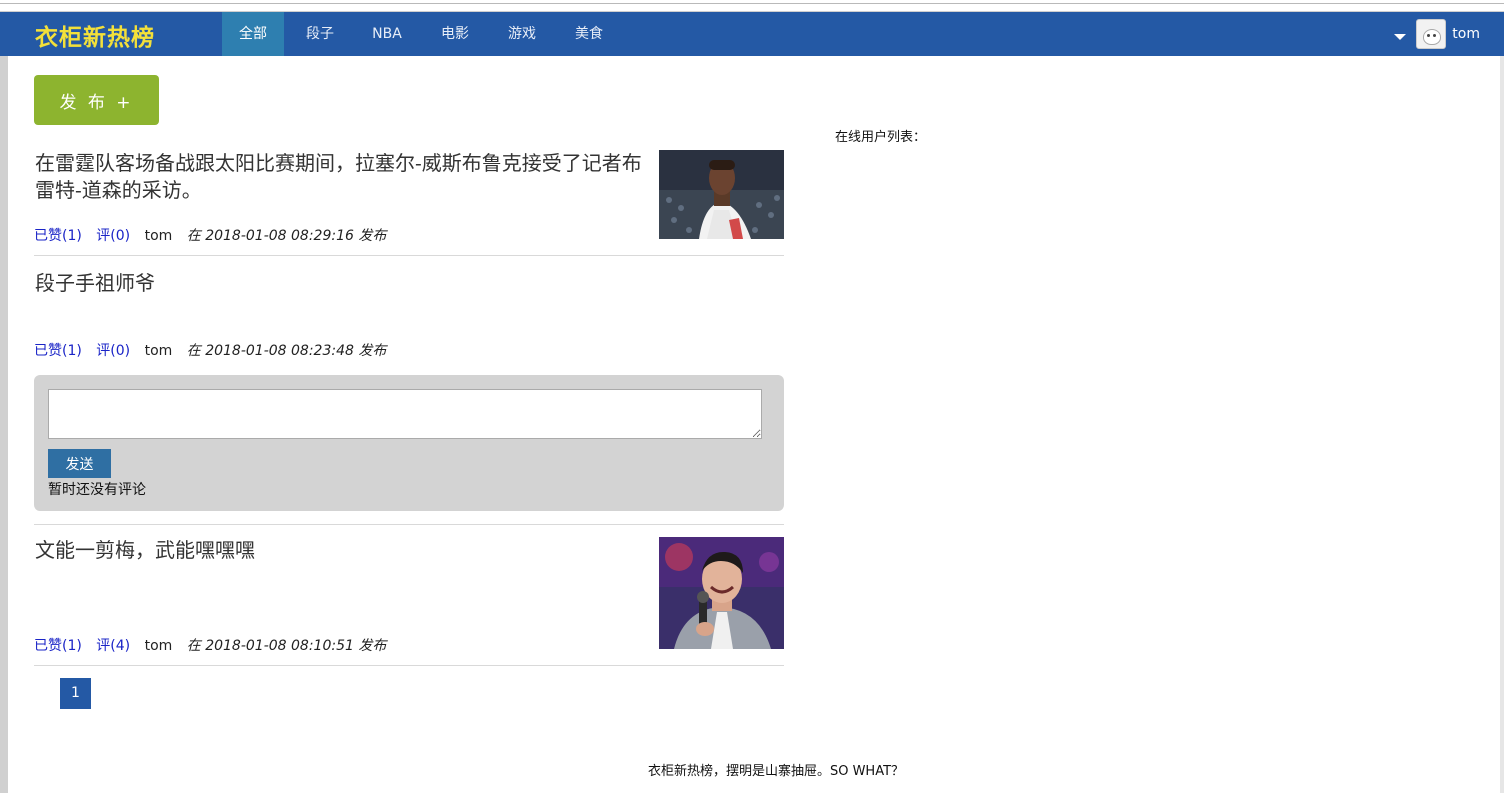  What do you see at coordinates (1502, 424) in the screenshot?
I see `right-scroll-strip` at bounding box center [1502, 424].